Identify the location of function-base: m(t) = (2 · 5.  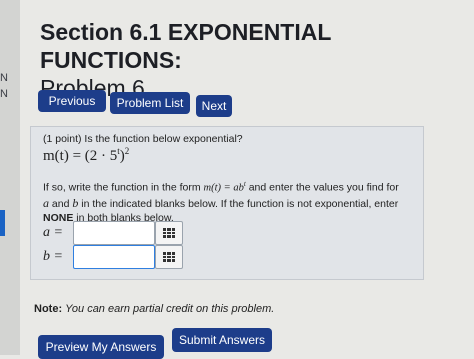
(80, 156).